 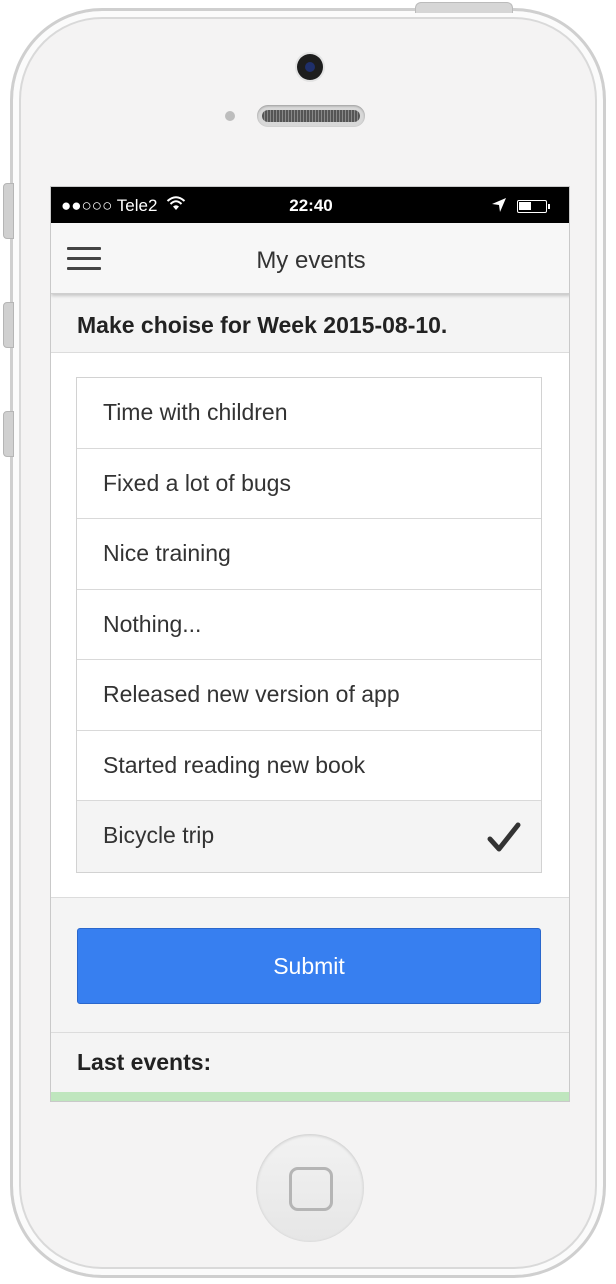 I want to click on battery-icon, so click(x=533, y=206).